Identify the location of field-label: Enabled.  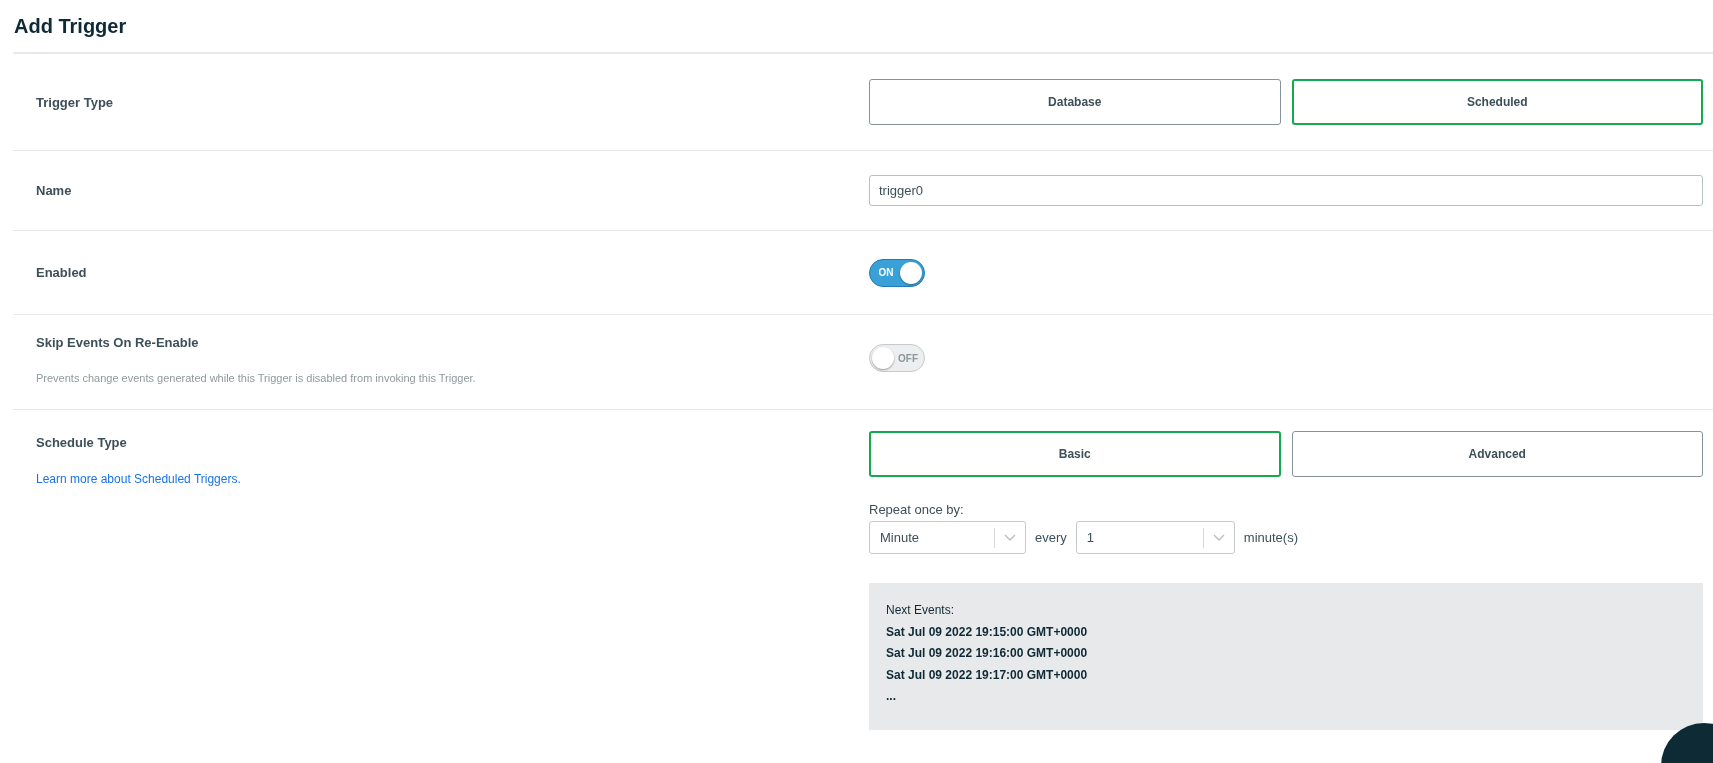
(62, 272).